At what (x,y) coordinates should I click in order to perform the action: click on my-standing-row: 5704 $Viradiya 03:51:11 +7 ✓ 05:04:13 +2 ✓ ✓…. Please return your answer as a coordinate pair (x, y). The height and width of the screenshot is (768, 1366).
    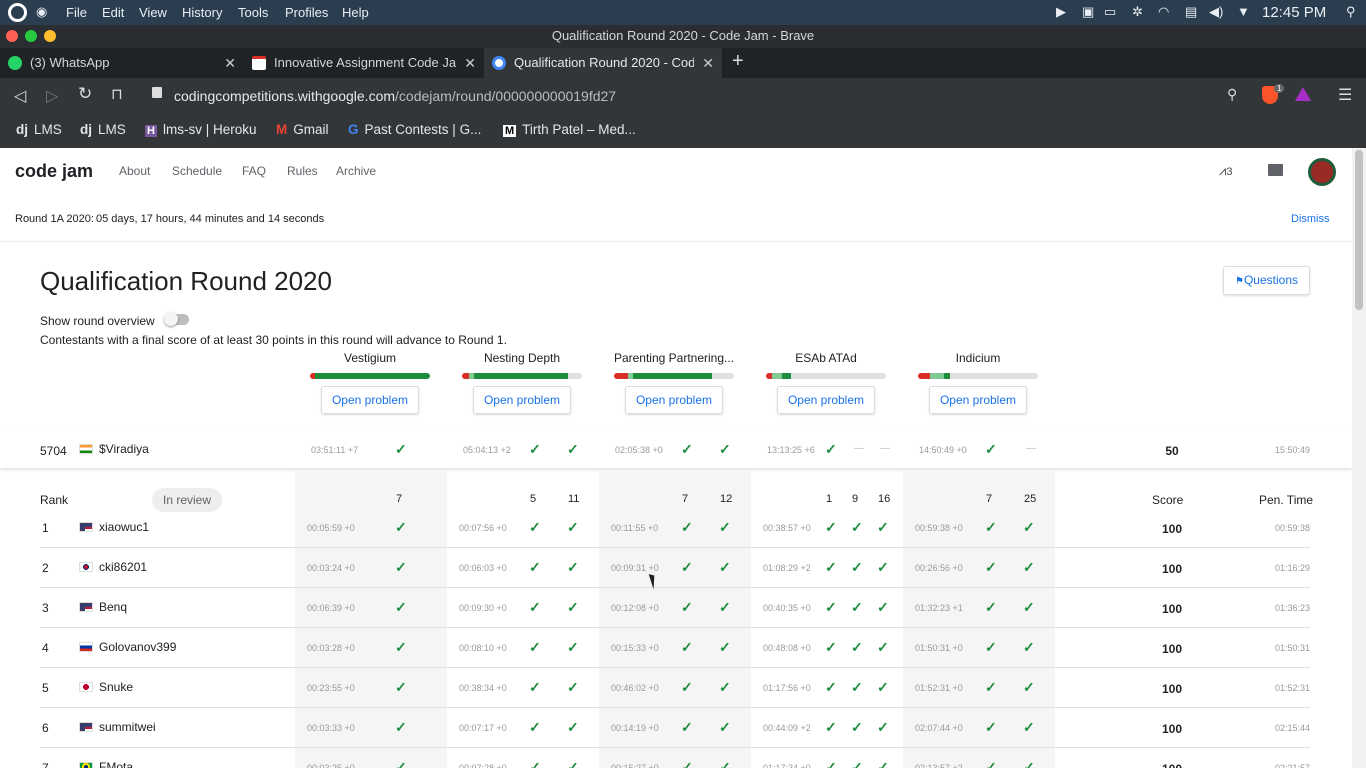
    Looking at the image, I should click on (676, 449).